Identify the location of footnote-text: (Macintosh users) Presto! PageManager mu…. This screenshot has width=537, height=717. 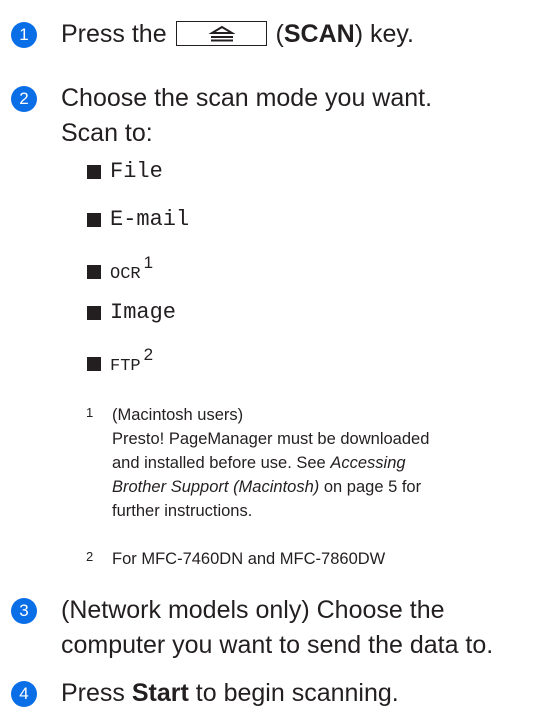
(270, 463).